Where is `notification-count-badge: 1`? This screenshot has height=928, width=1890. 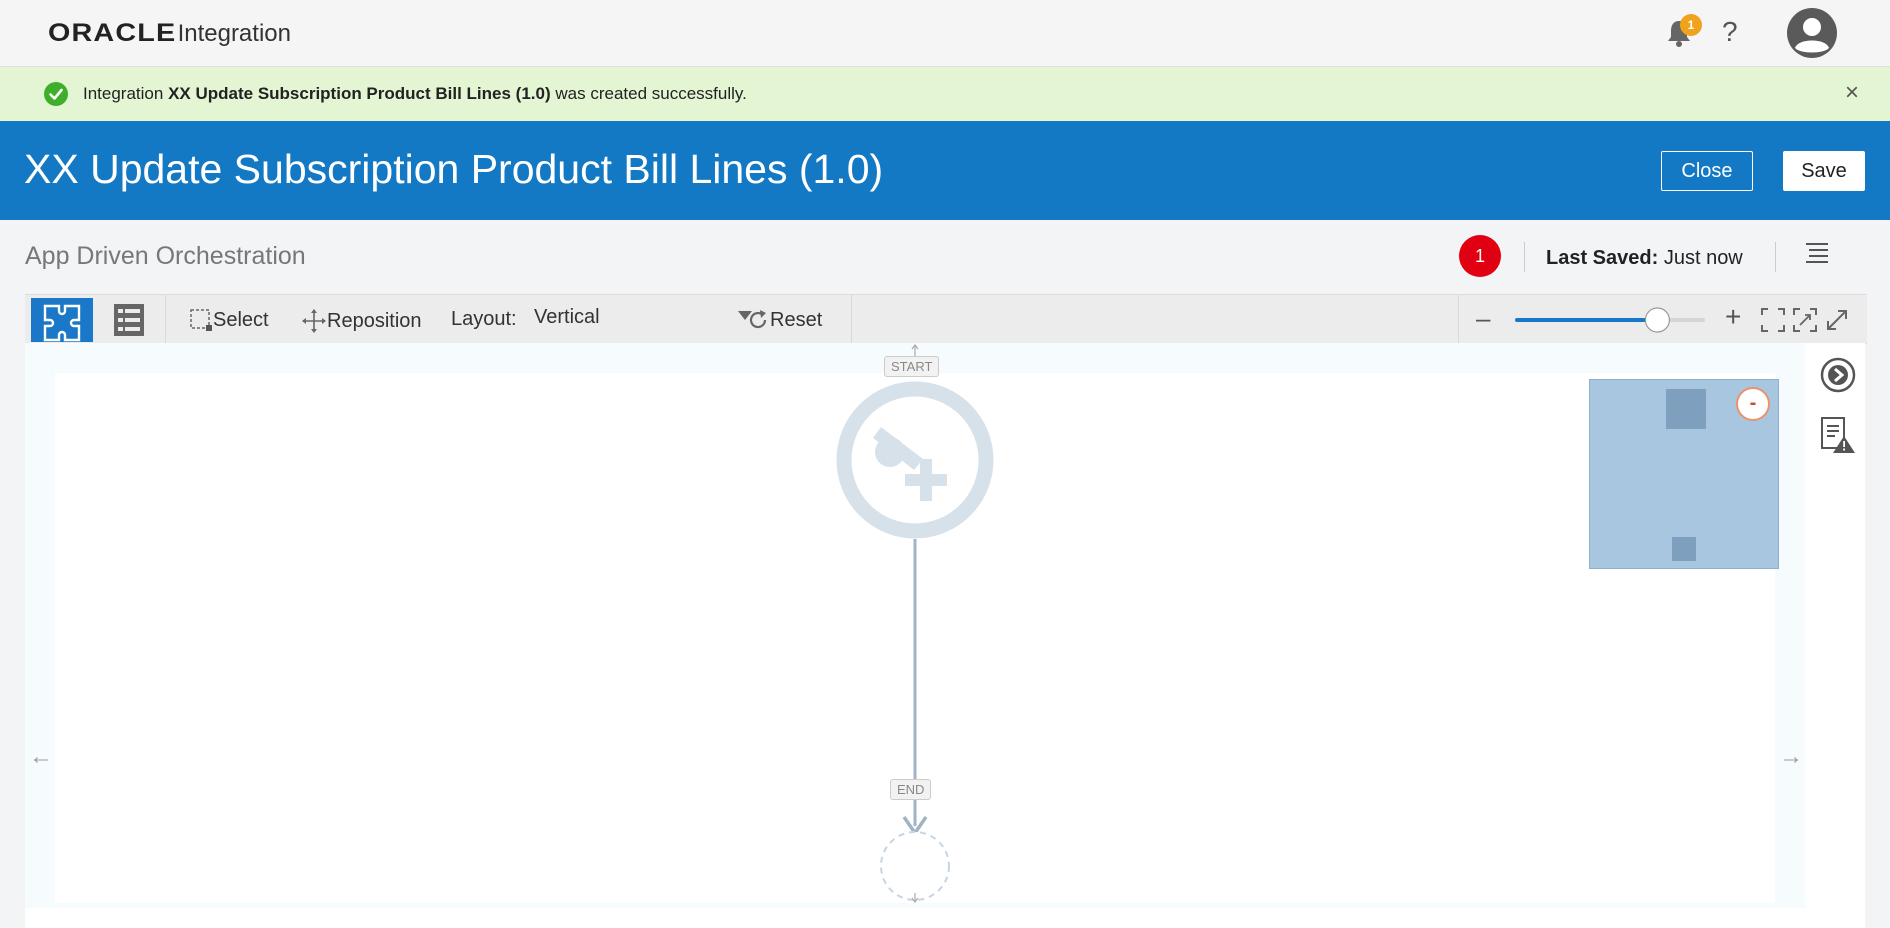 notification-count-badge: 1 is located at coordinates (1691, 25).